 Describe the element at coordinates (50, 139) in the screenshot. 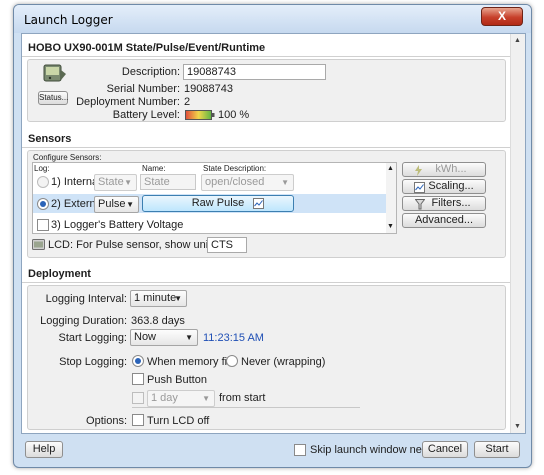

I see `sensors-heading: Sensors` at that location.